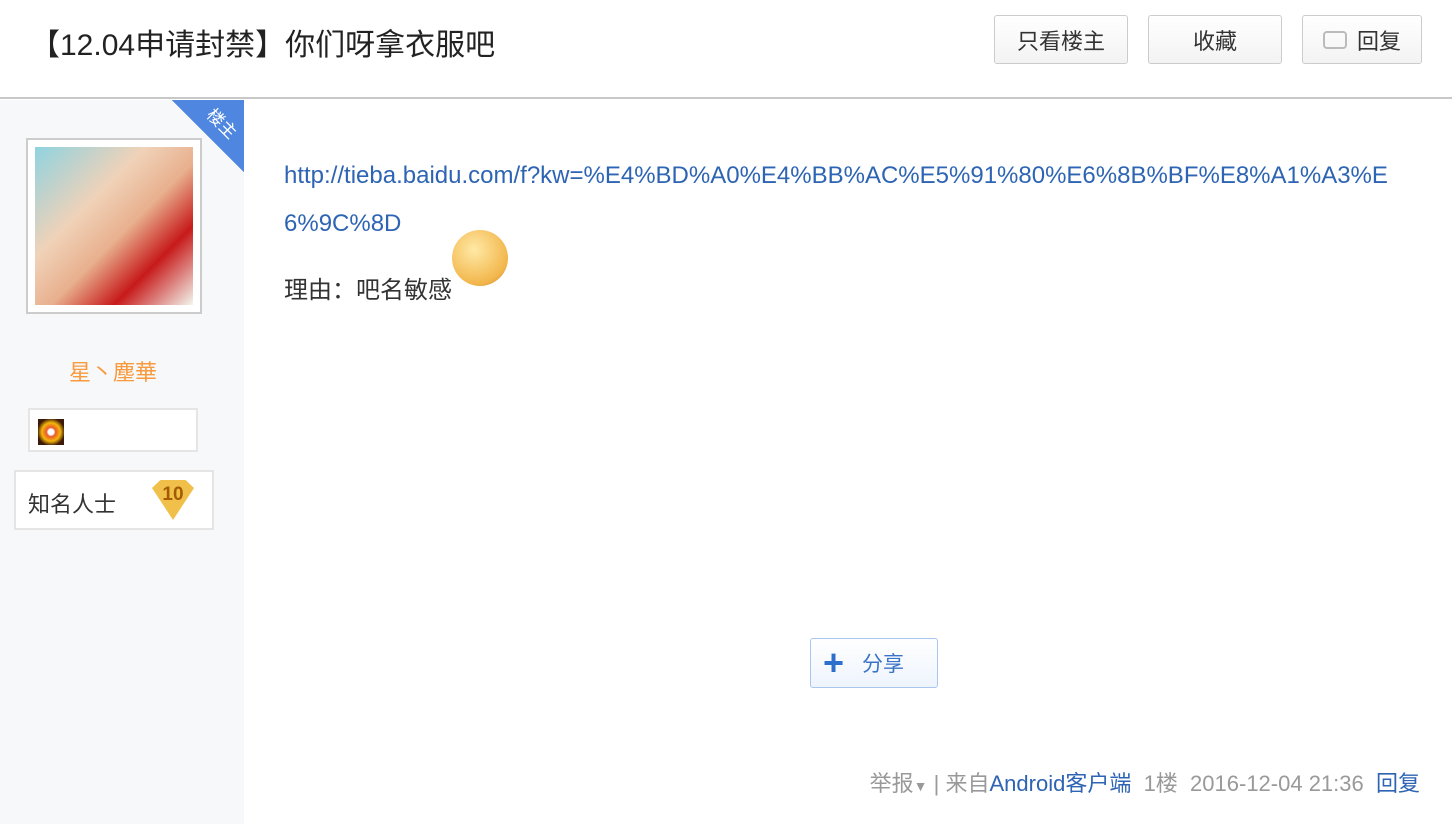 Image resolution: width=1452 pixels, height=824 pixels. What do you see at coordinates (173, 500) in the screenshot?
I see `level-badge: 10` at bounding box center [173, 500].